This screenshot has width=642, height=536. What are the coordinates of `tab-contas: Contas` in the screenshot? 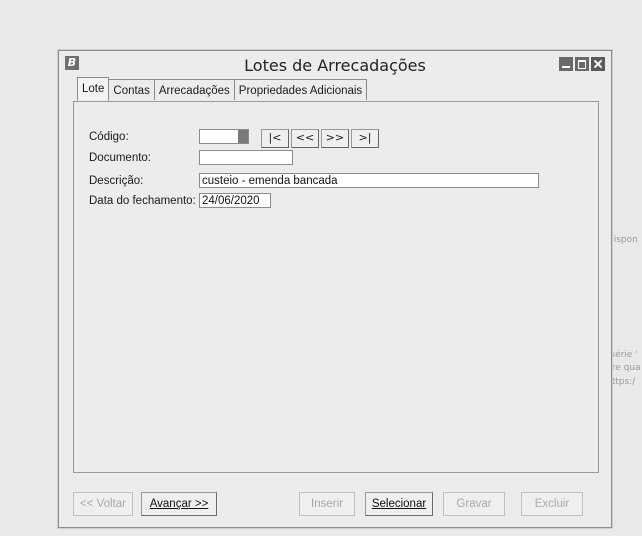 It's located at (131, 89).